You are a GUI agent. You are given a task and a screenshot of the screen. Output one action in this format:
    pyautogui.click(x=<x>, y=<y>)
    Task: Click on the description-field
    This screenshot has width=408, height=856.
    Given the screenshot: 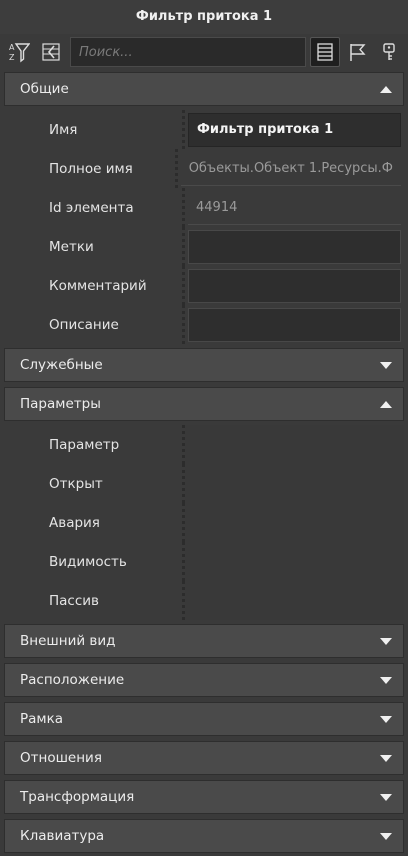 What is the action you would take?
    pyautogui.click(x=294, y=324)
    